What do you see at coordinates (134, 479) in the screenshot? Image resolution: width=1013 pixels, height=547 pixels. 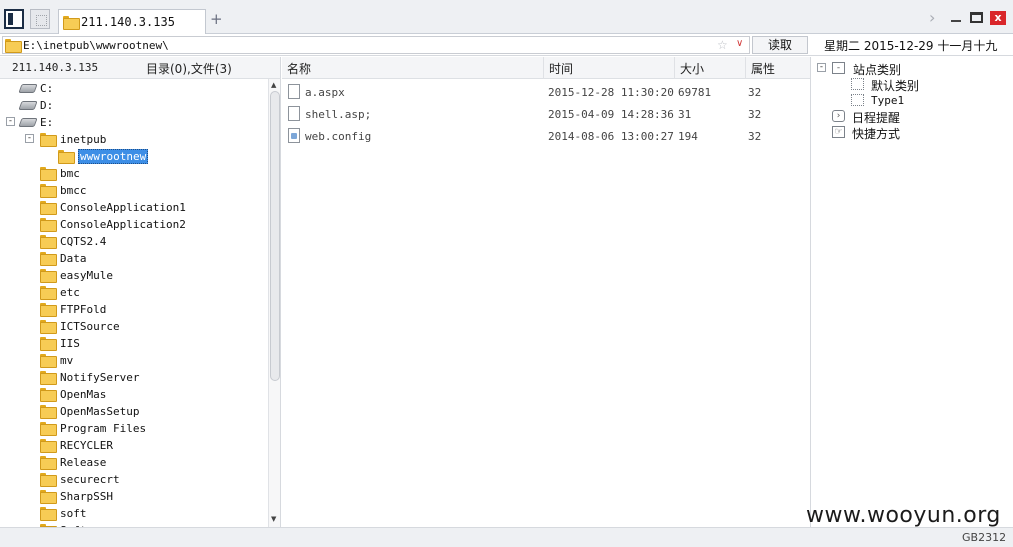 I see `tree-folder-item: securecrt` at bounding box center [134, 479].